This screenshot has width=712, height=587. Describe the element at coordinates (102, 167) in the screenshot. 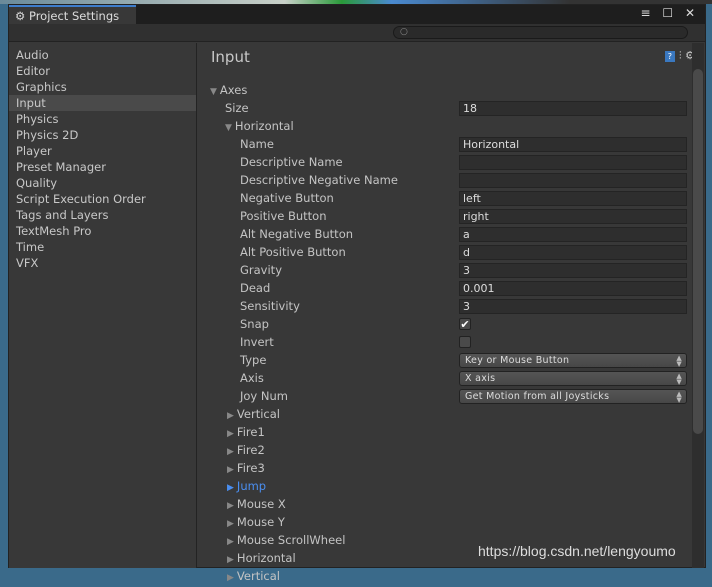

I see `sidebar-item-preset-manager: Preset Manager` at that location.